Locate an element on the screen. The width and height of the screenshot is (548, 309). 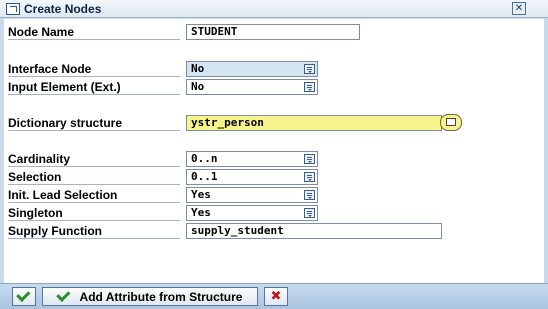
dictionary-structure-row: Dictionary structure ystr_person is located at coordinates (274, 122).